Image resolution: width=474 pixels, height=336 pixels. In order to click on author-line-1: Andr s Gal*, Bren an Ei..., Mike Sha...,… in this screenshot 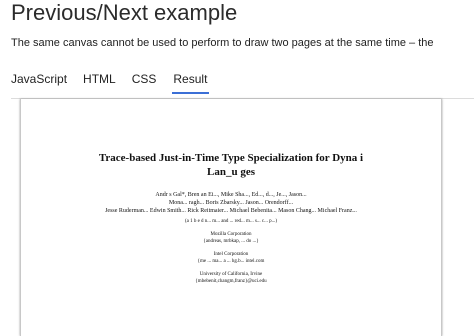, I will do `click(231, 195)`.